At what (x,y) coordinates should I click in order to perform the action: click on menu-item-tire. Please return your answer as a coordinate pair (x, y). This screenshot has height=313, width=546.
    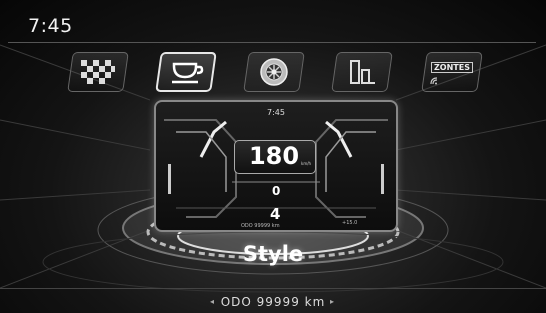
    Looking at the image, I should click on (274, 72).